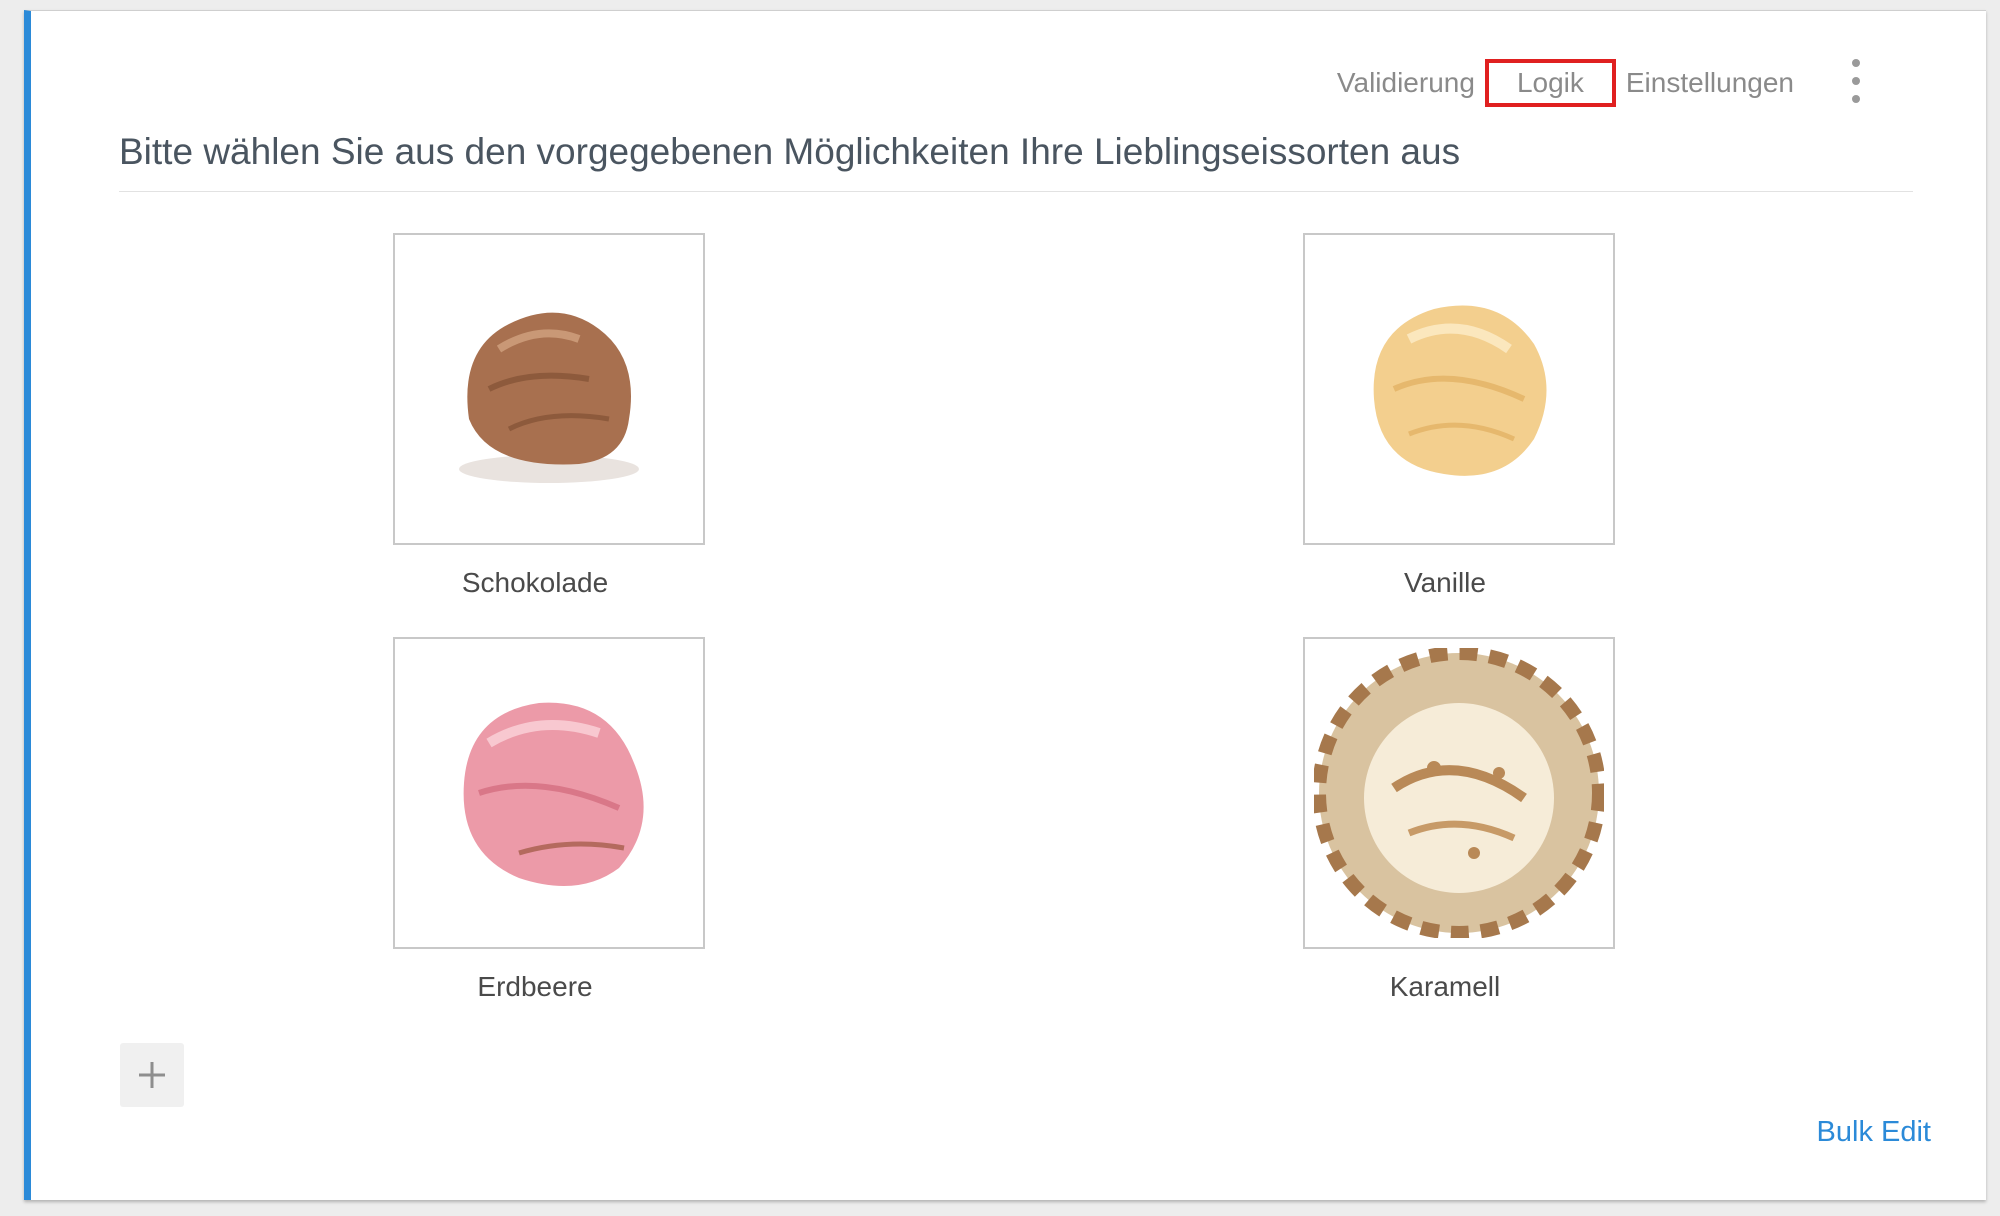 Image resolution: width=2000 pixels, height=1216 pixels. I want to click on plus-icon, so click(152, 1075).